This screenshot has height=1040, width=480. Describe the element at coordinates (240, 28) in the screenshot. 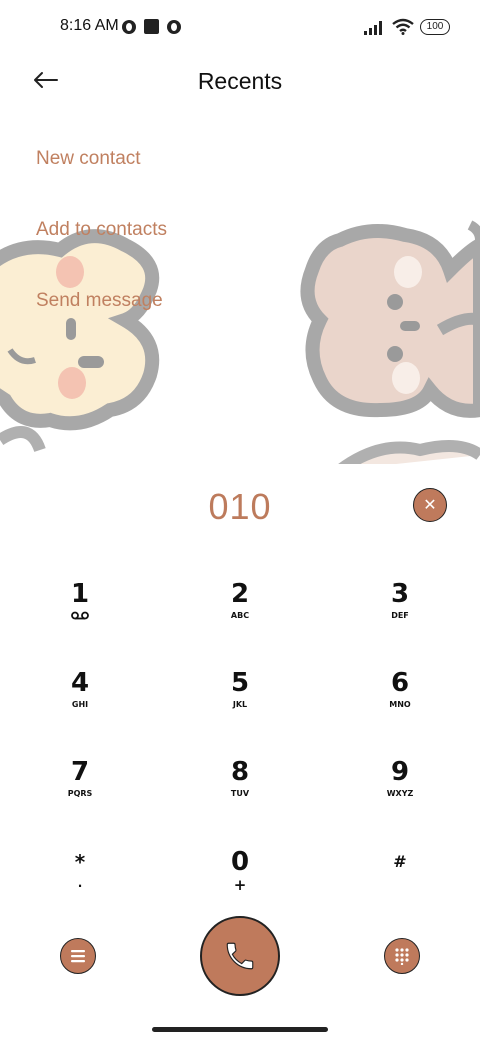

I see `status-bar: 8:16 AM 100` at that location.